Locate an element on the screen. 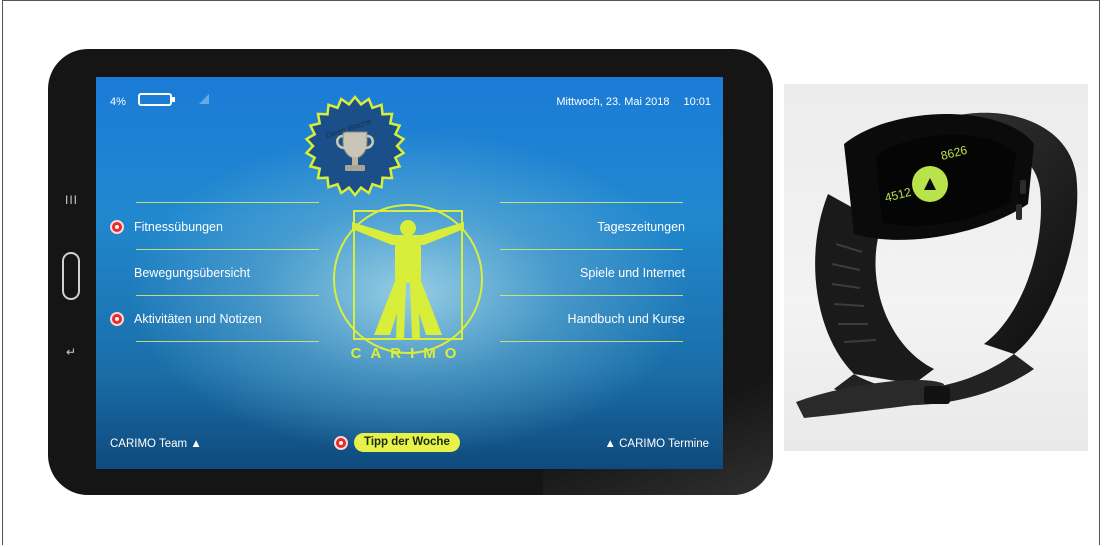  menu-item-spiele-internet: Spiele und Internet is located at coordinates (632, 273).